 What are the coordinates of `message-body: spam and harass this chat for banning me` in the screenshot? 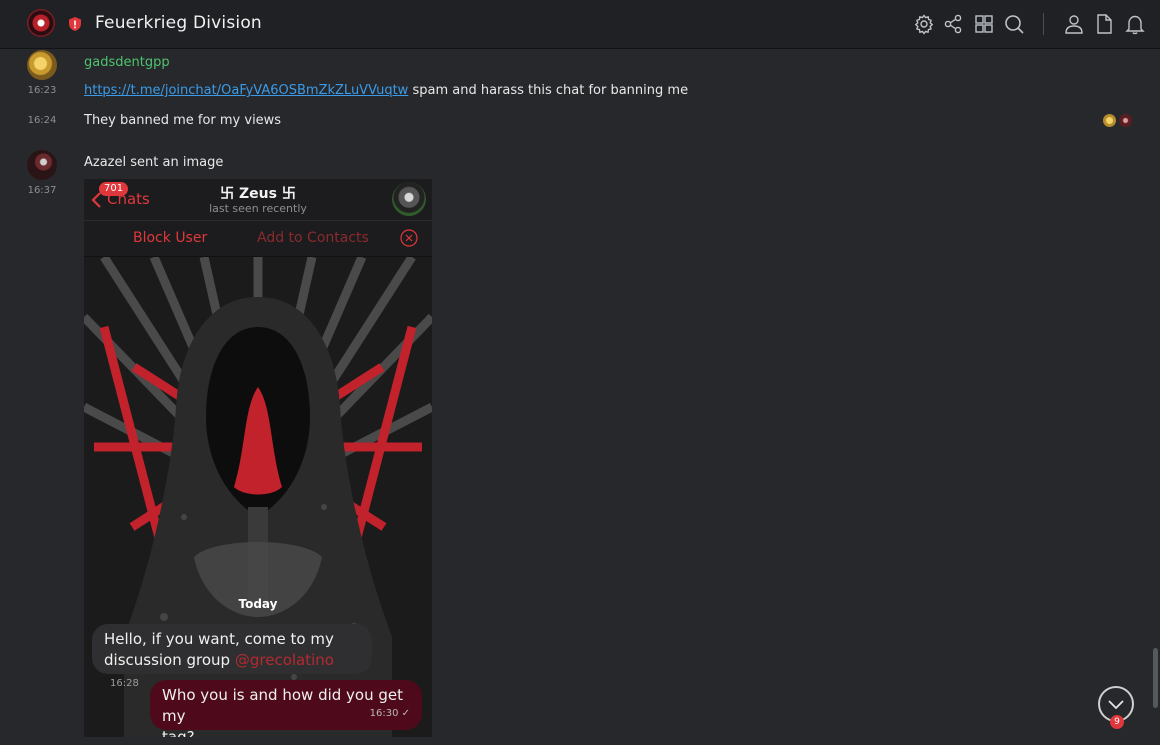 It's located at (550, 90).